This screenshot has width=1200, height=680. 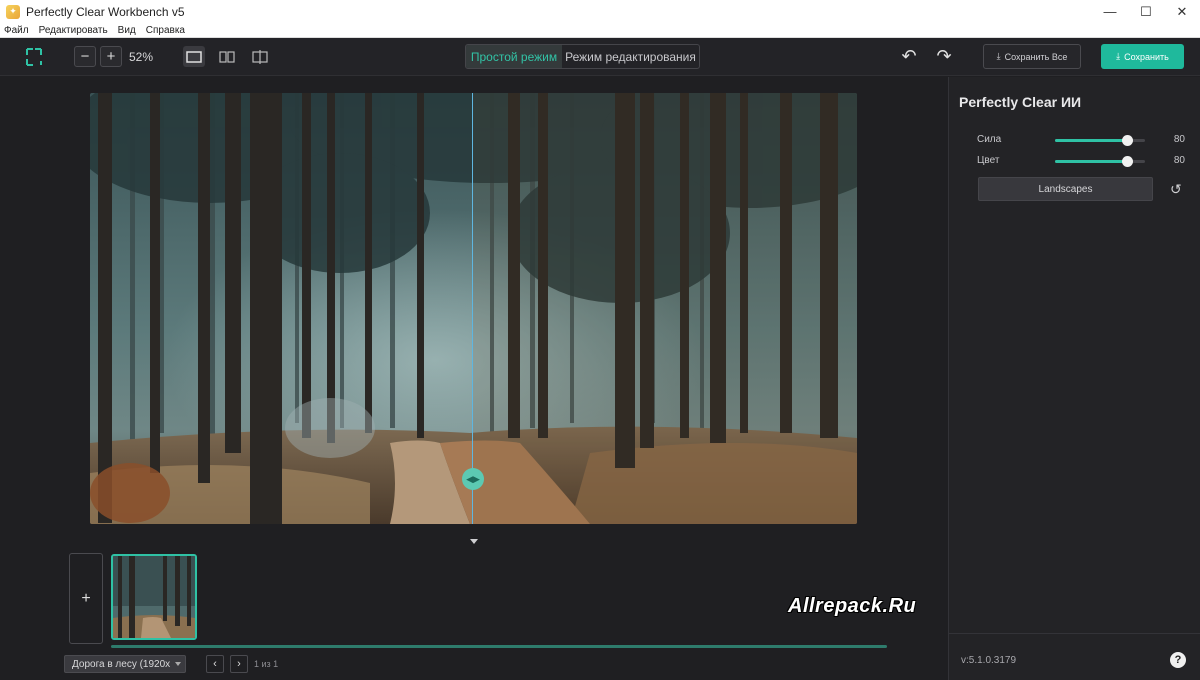 I want to click on save-button: ⤓ Сохранить, so click(x=1142, y=56).